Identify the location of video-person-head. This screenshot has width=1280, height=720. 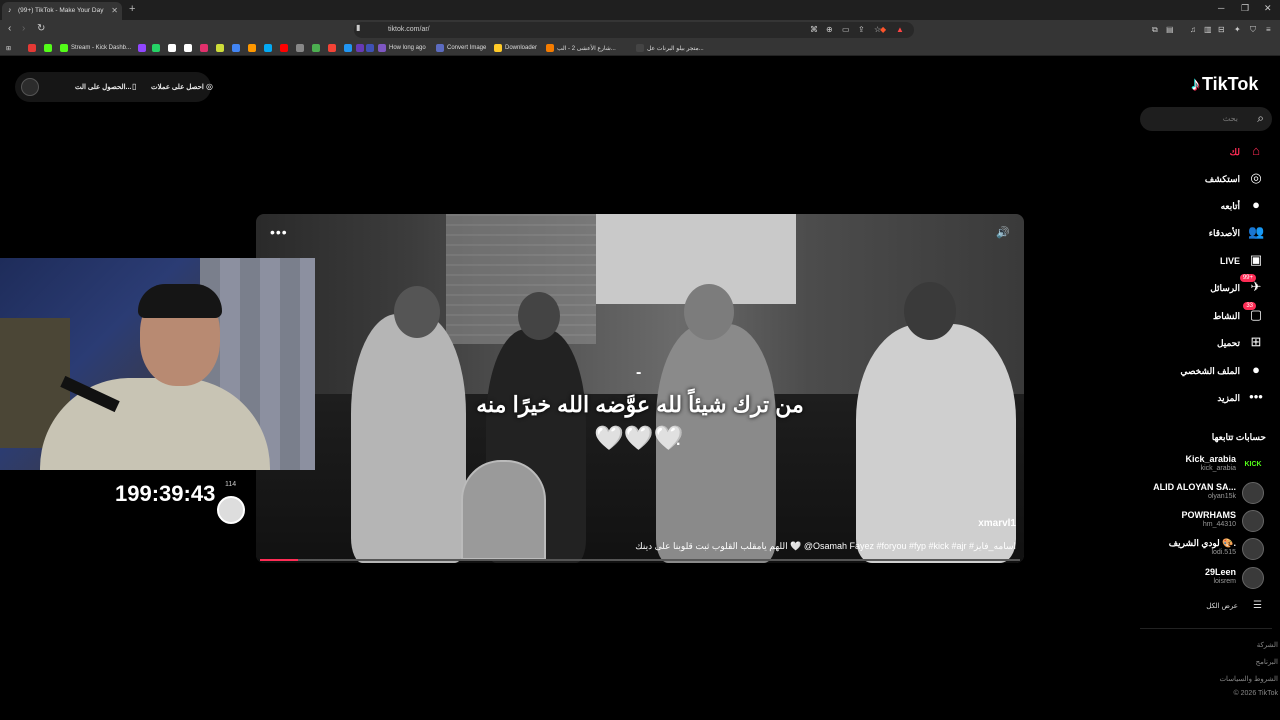
(930, 311).